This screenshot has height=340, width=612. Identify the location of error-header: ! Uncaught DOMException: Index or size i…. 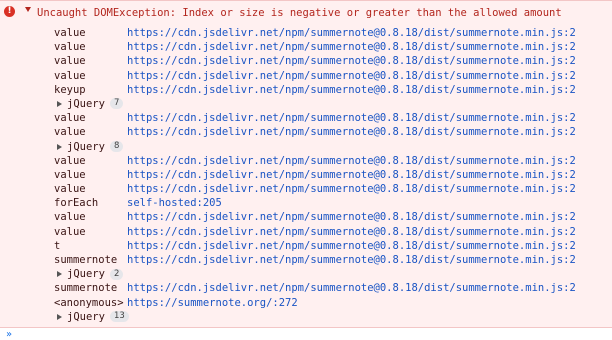
(306, 13).